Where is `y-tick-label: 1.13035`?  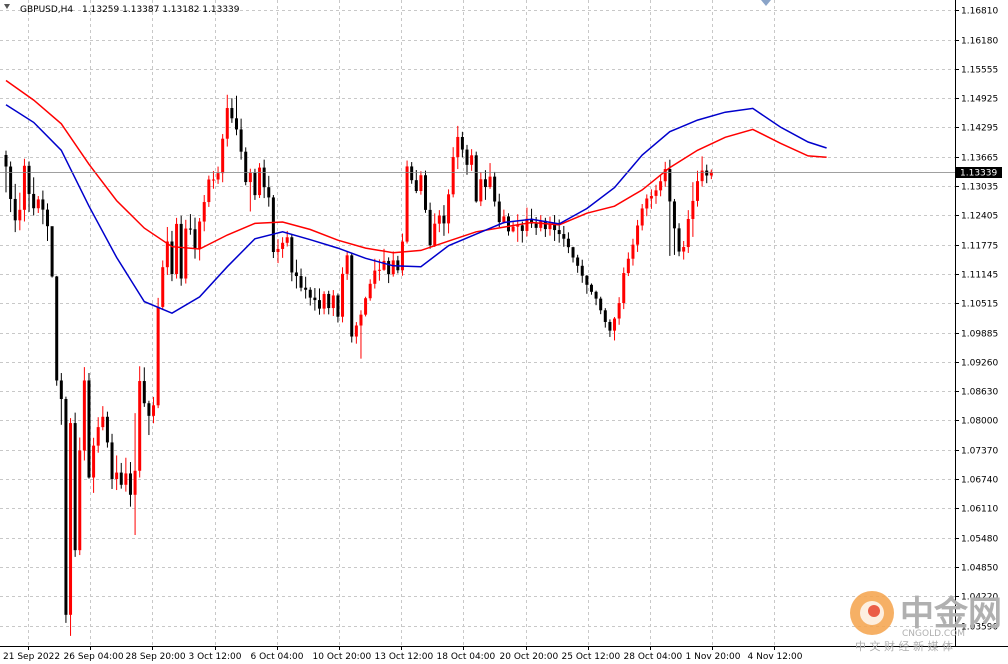
y-tick-label: 1.13035 is located at coordinates (979, 188).